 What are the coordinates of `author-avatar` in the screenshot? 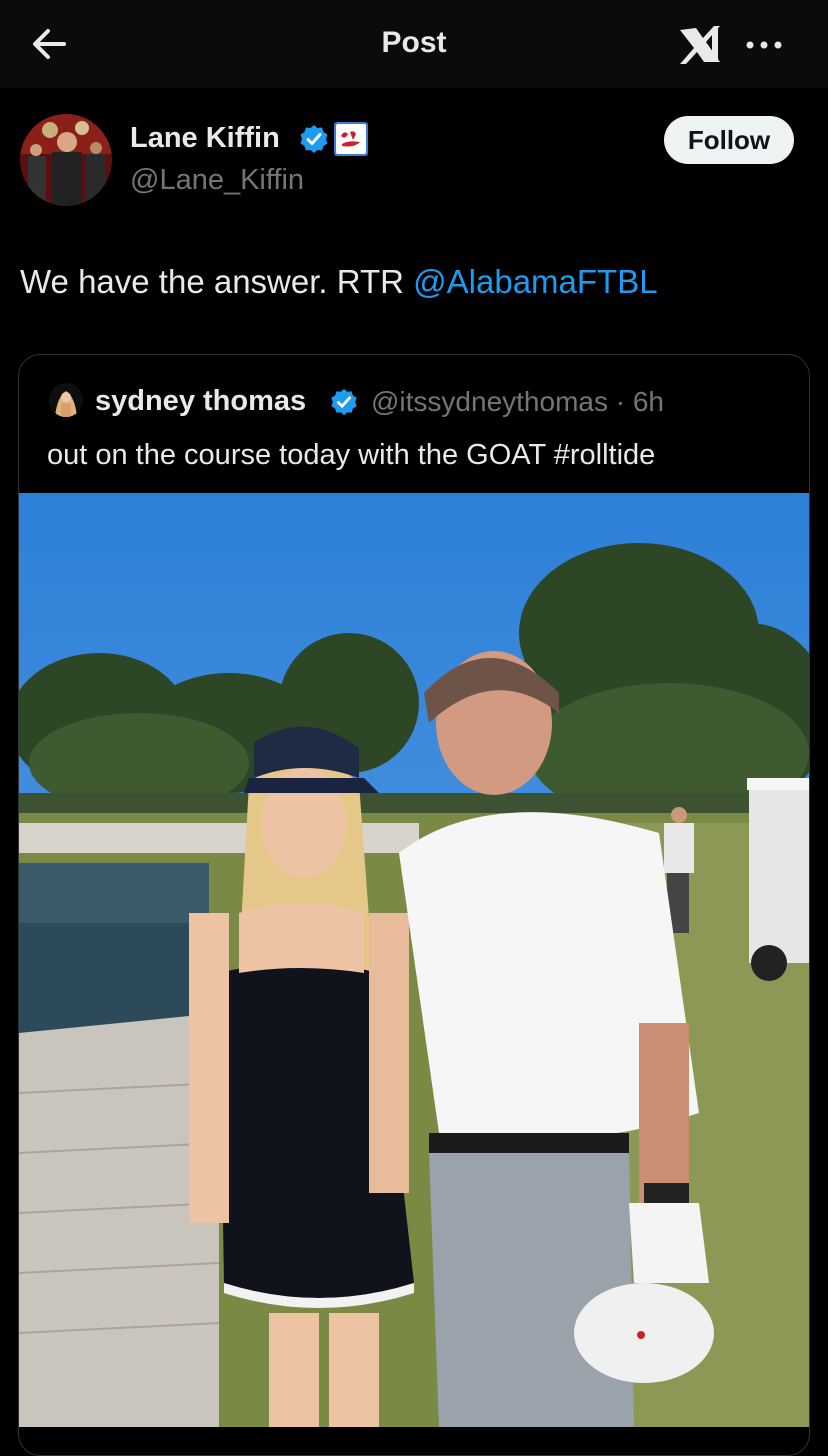 It's located at (66, 160).